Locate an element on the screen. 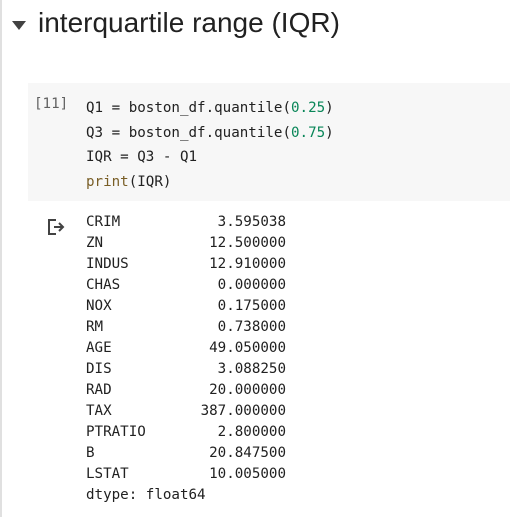 The image size is (510, 517). section-heading: interquartile range (IQR) is located at coordinates (255, 28).